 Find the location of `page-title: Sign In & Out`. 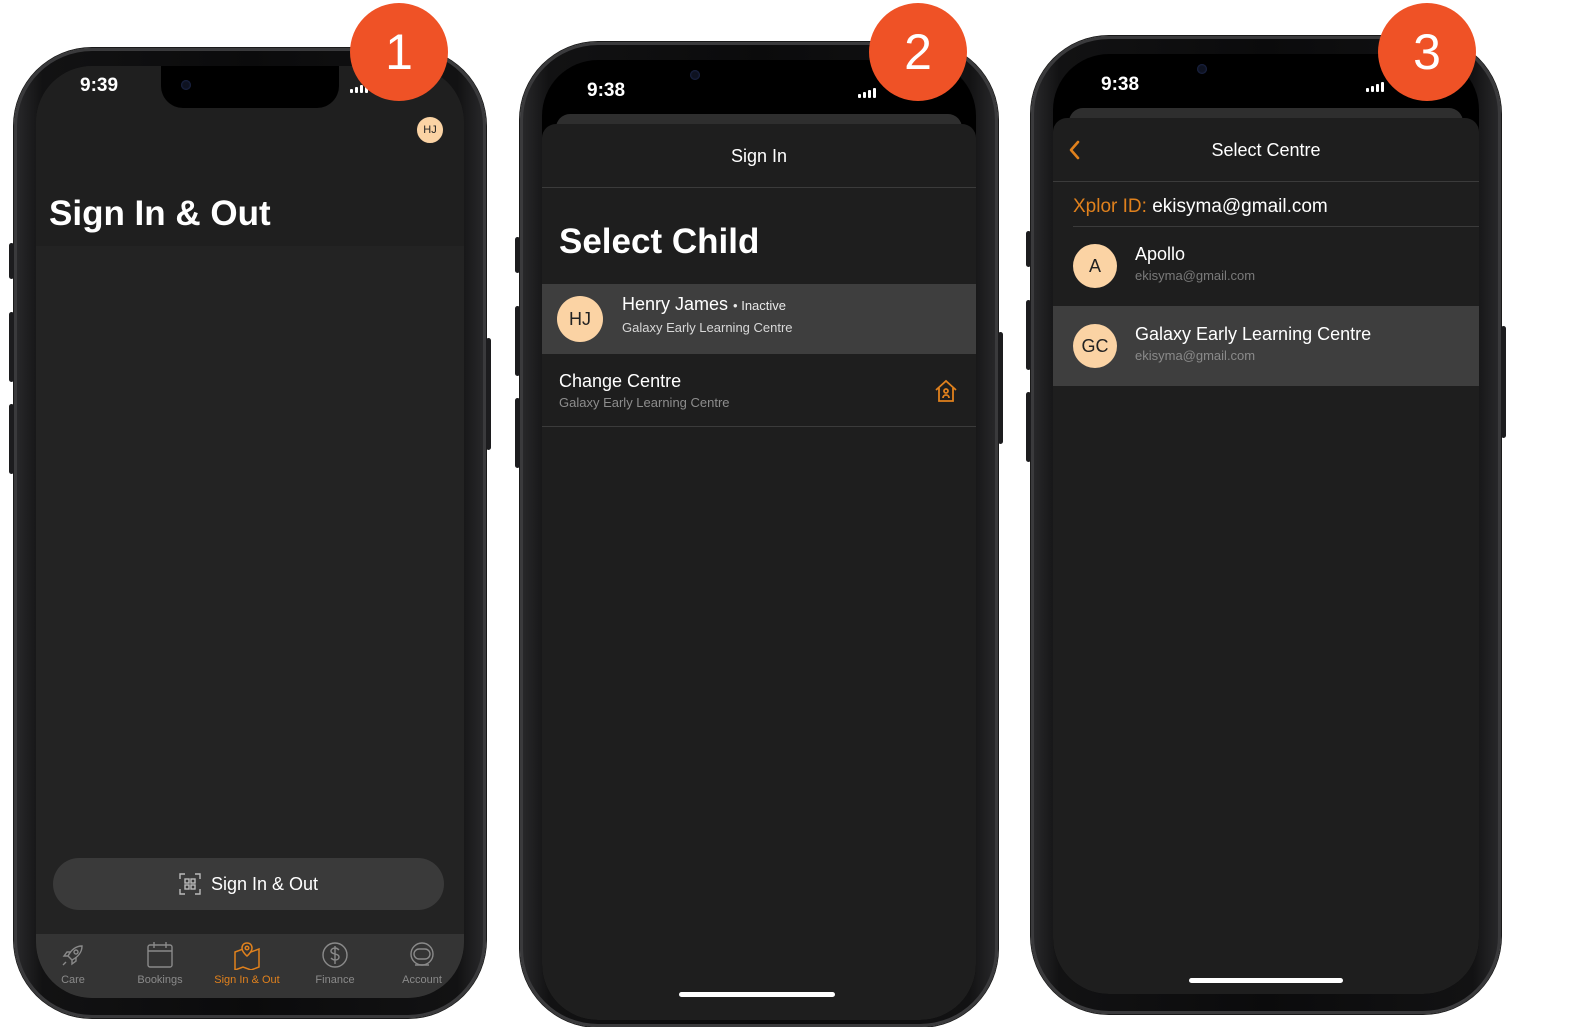

page-title: Sign In & Out is located at coordinates (160, 213).